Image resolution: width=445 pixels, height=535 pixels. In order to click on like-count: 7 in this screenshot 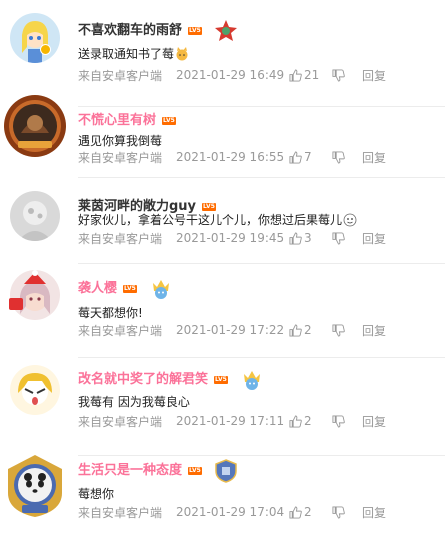, I will do `click(308, 157)`.